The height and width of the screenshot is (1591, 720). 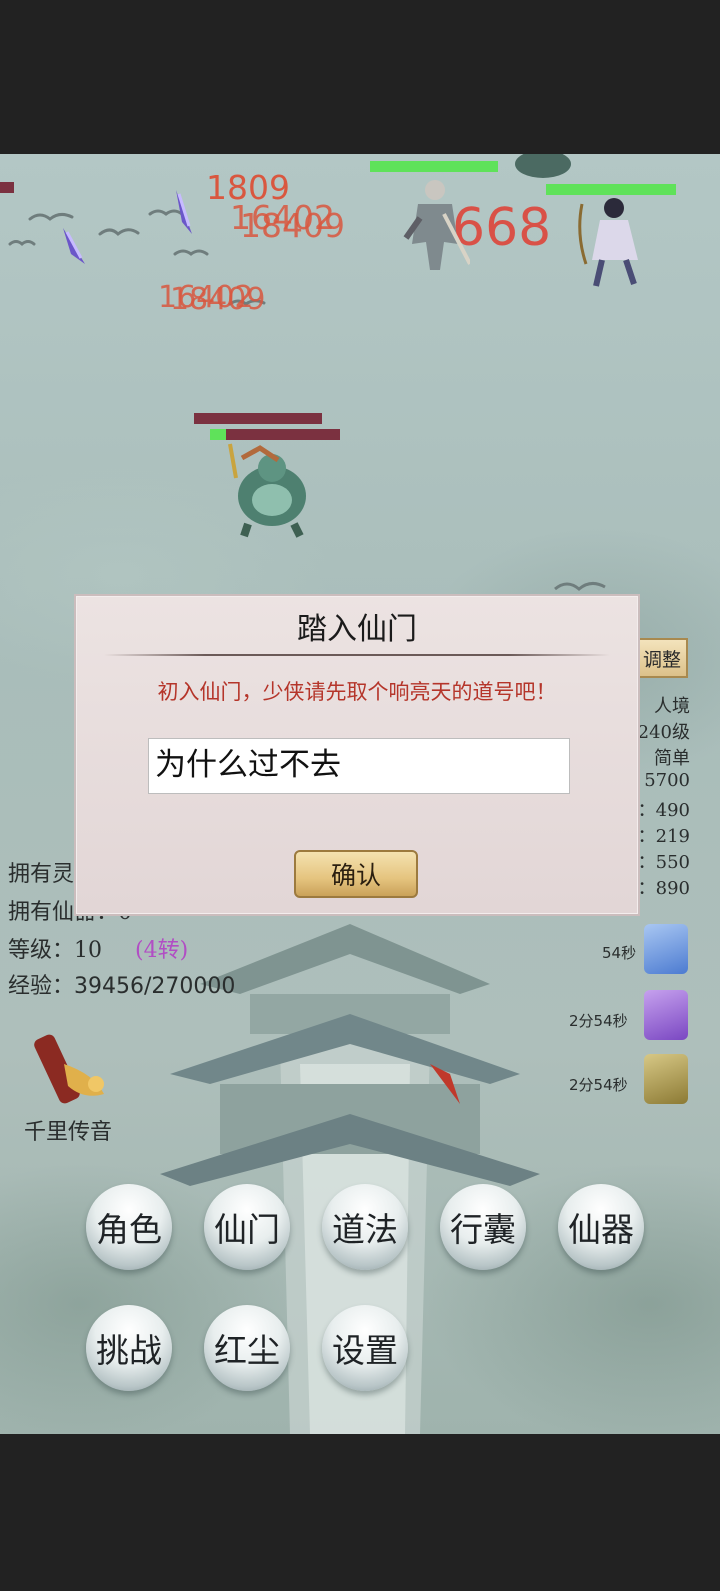 I want to click on realm-text: 人境, so click(x=672, y=706).